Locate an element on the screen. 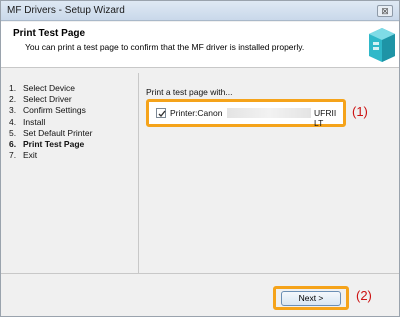  step-item: 7. Exit is located at coordinates (71, 155).